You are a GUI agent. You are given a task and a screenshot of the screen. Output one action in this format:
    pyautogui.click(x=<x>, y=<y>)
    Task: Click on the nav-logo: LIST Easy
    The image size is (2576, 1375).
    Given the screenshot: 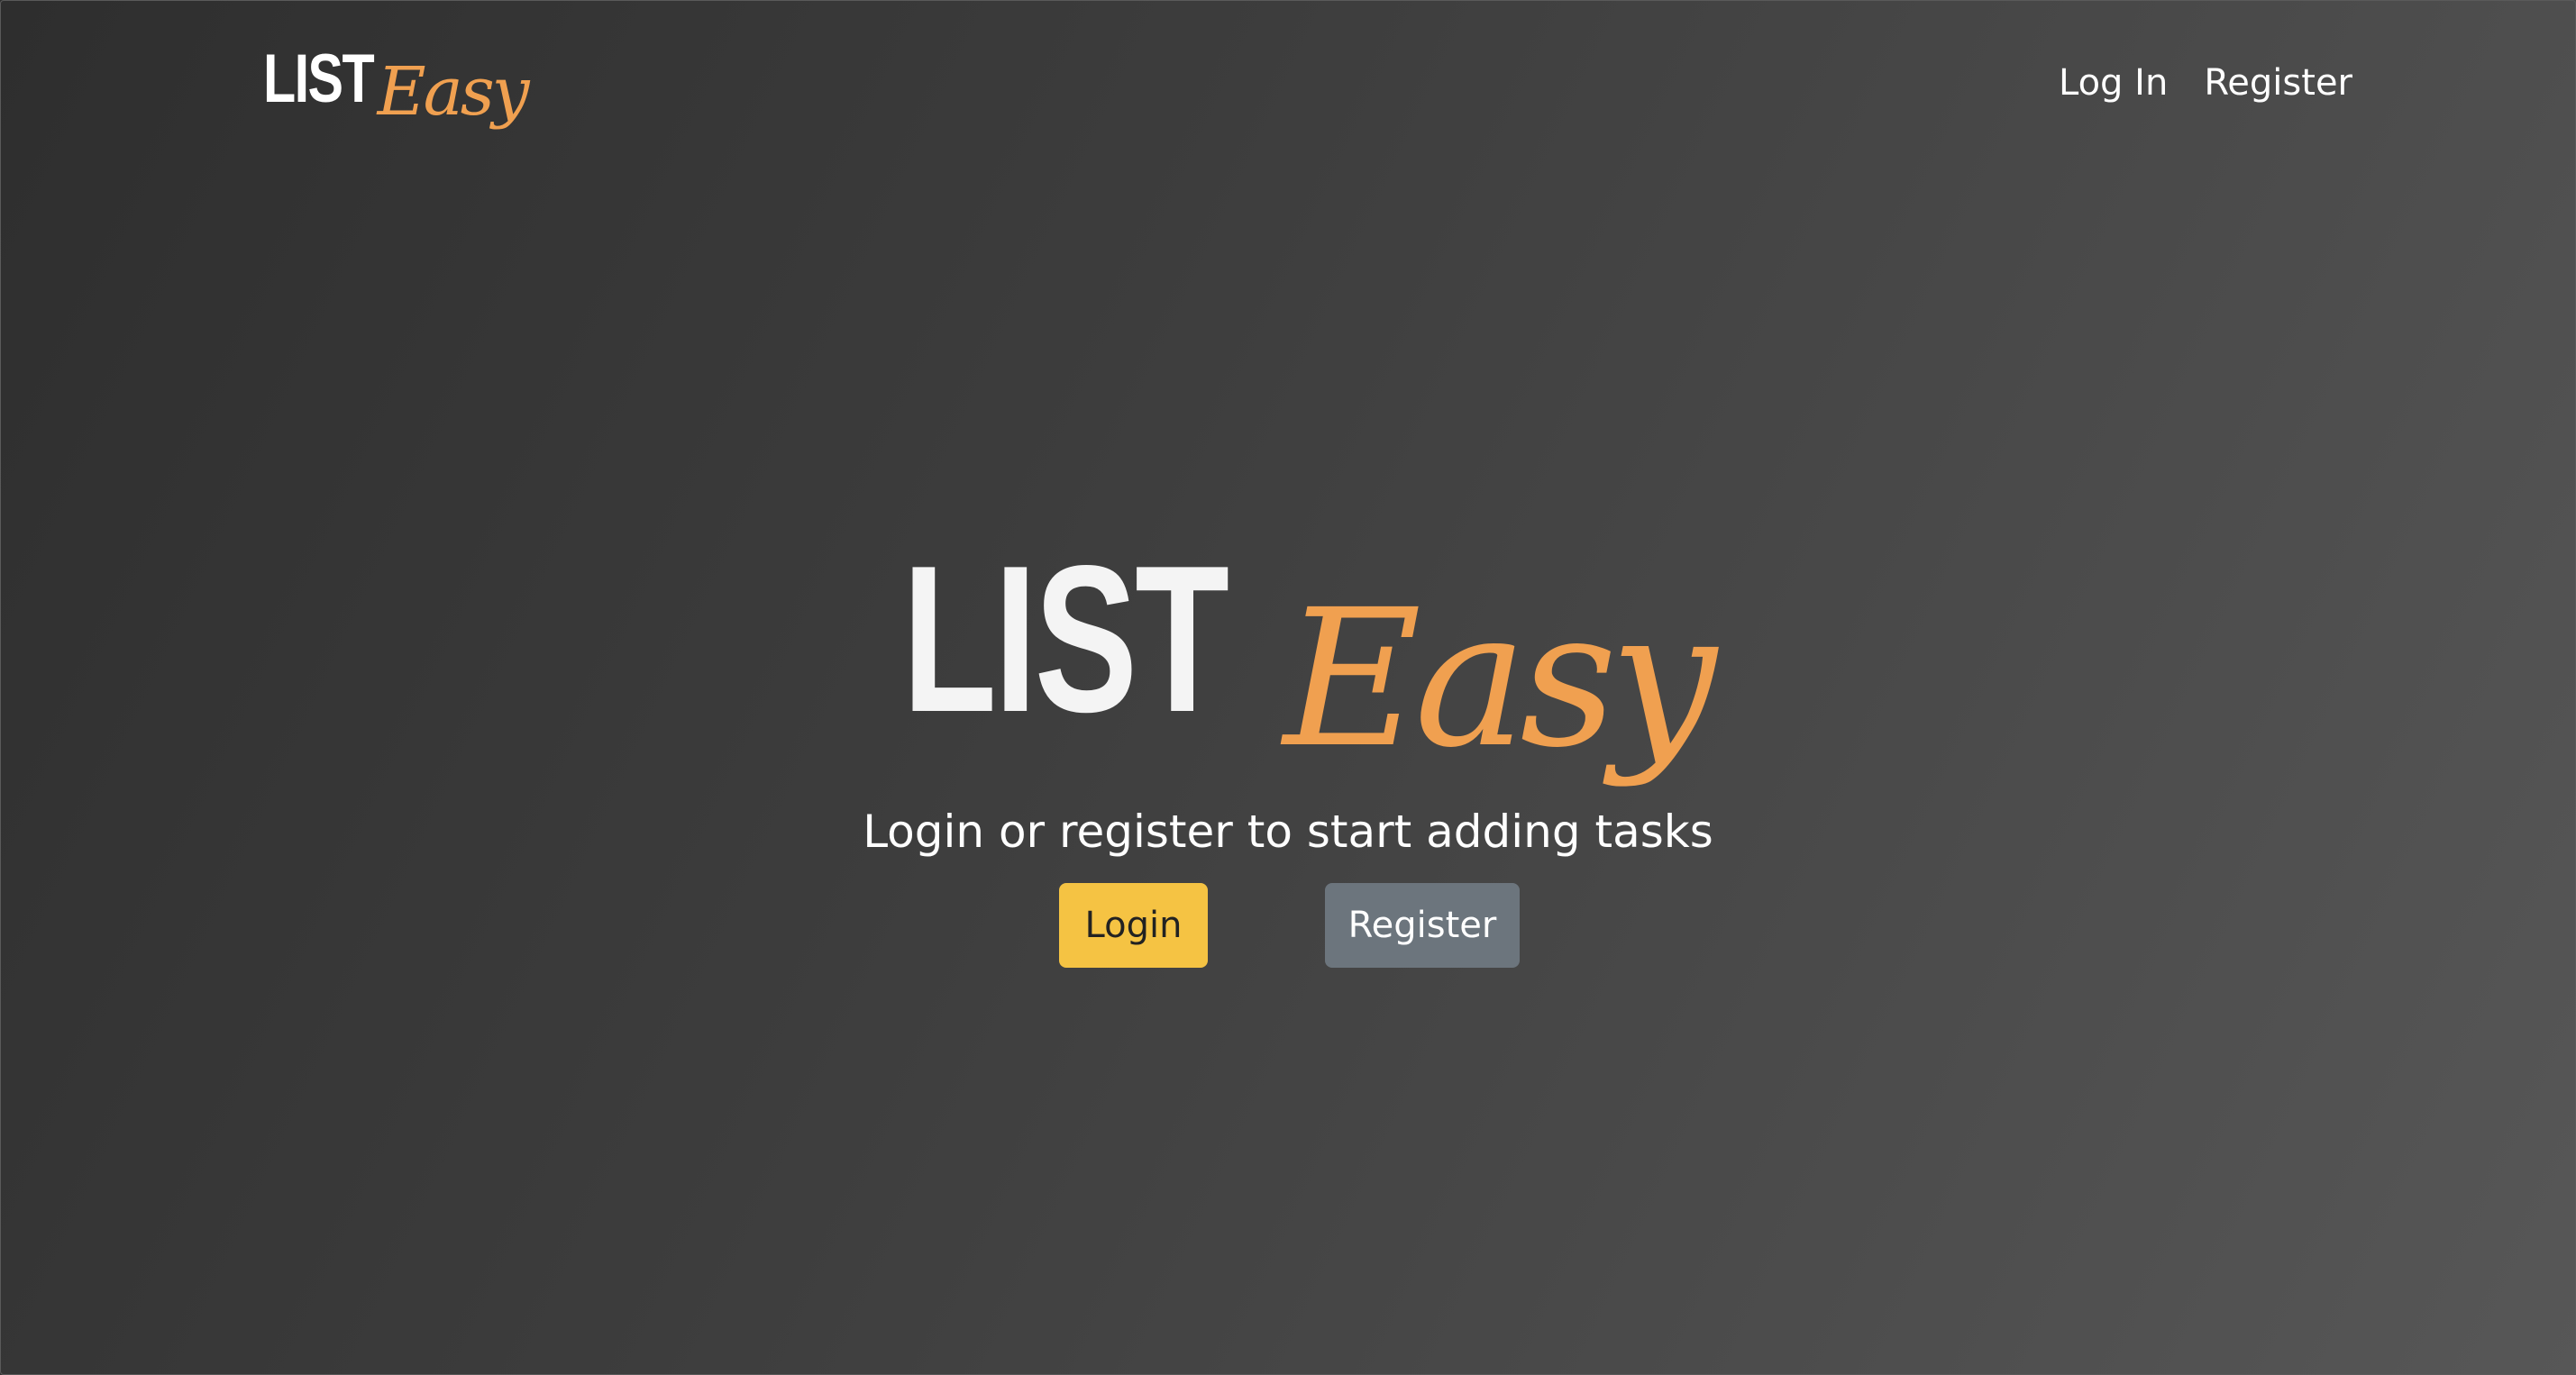 What is the action you would take?
    pyautogui.click(x=396, y=91)
    